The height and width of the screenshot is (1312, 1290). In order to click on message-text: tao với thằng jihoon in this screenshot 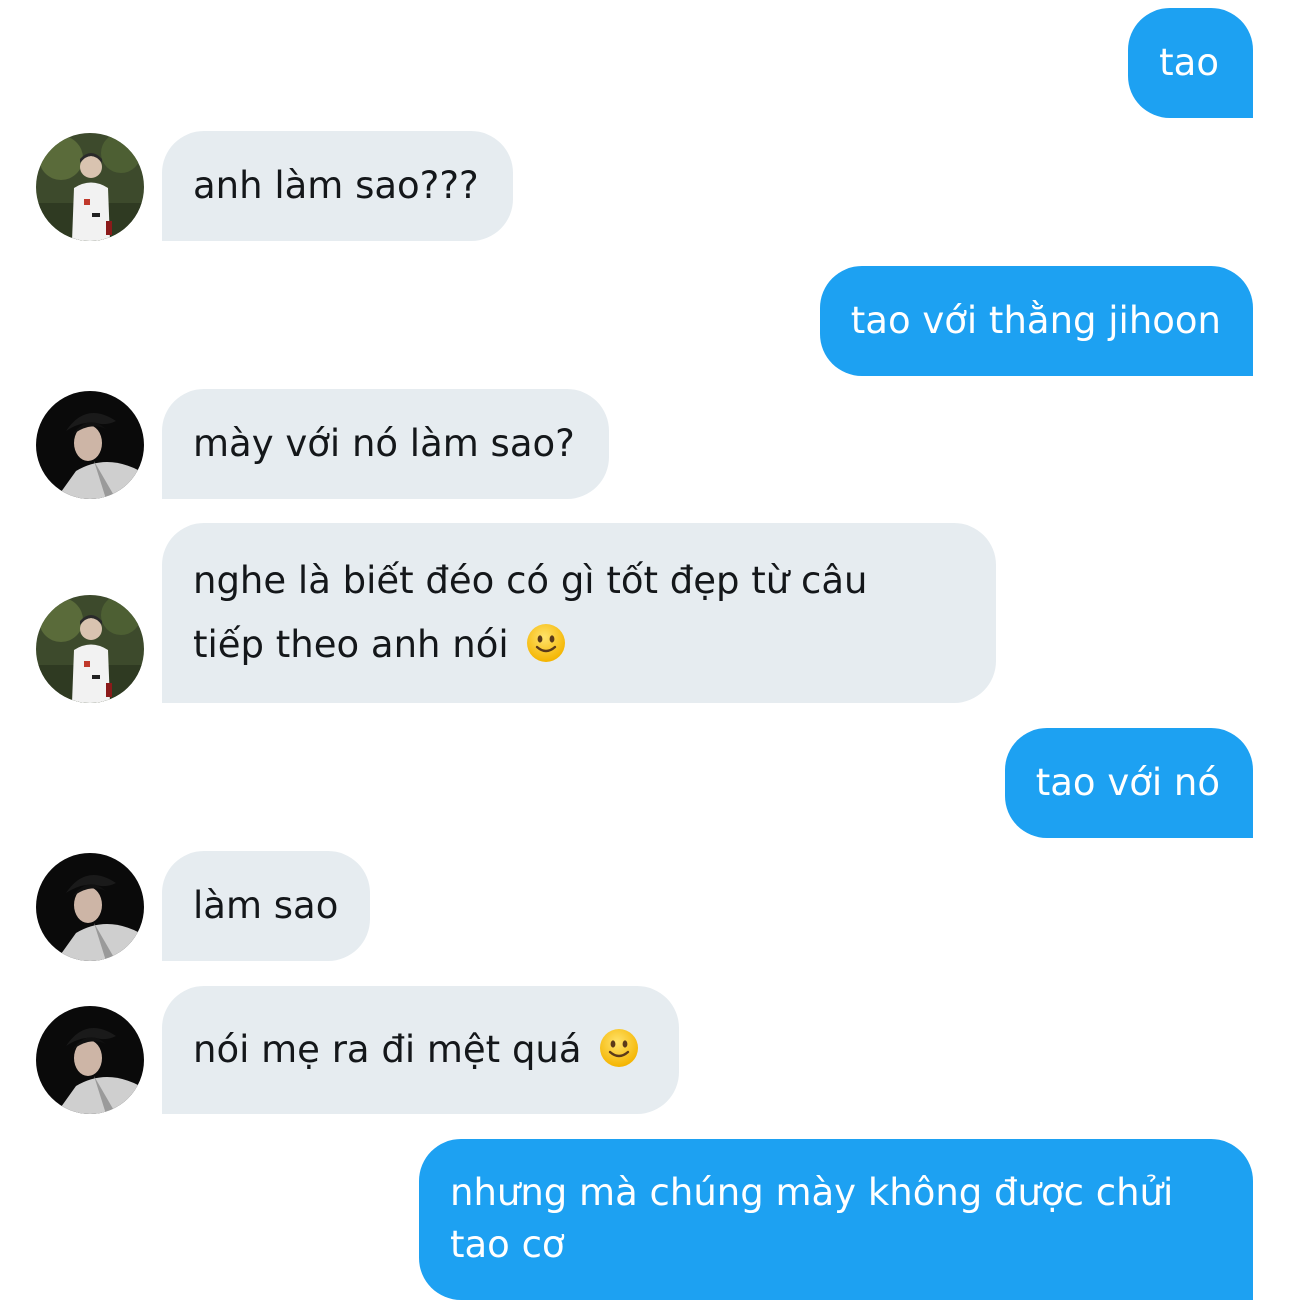, I will do `click(1035, 320)`.